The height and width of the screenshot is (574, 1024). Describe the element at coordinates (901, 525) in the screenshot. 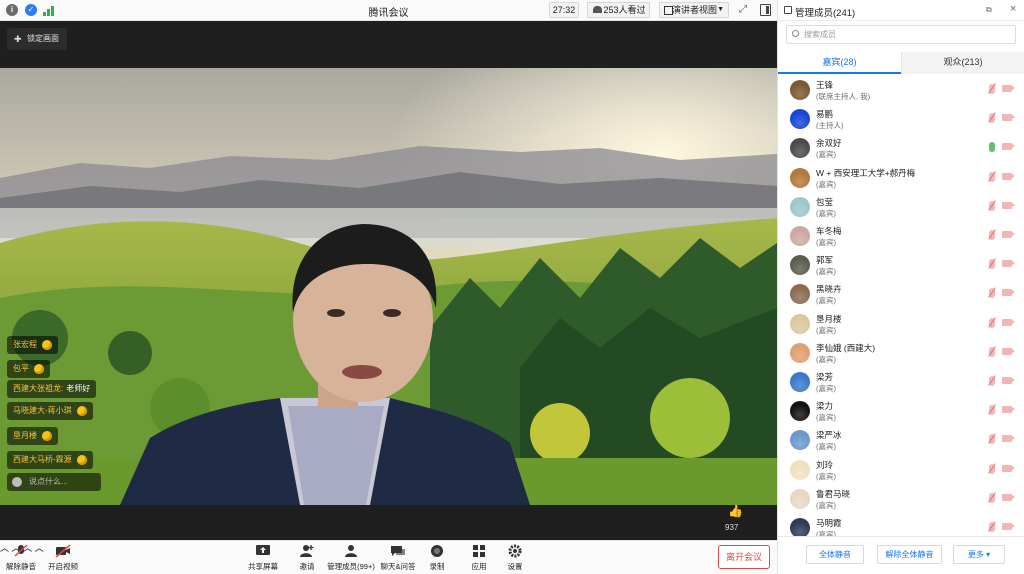

I see `member-row: 马明霞 (嘉宾)` at that location.